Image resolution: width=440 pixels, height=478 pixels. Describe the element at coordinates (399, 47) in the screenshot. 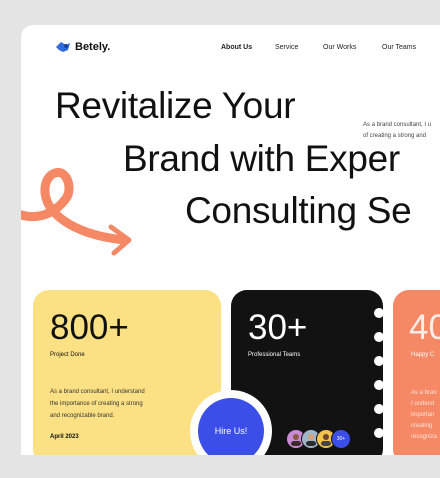

I see `nav-item-our-teams: Our Teams` at that location.